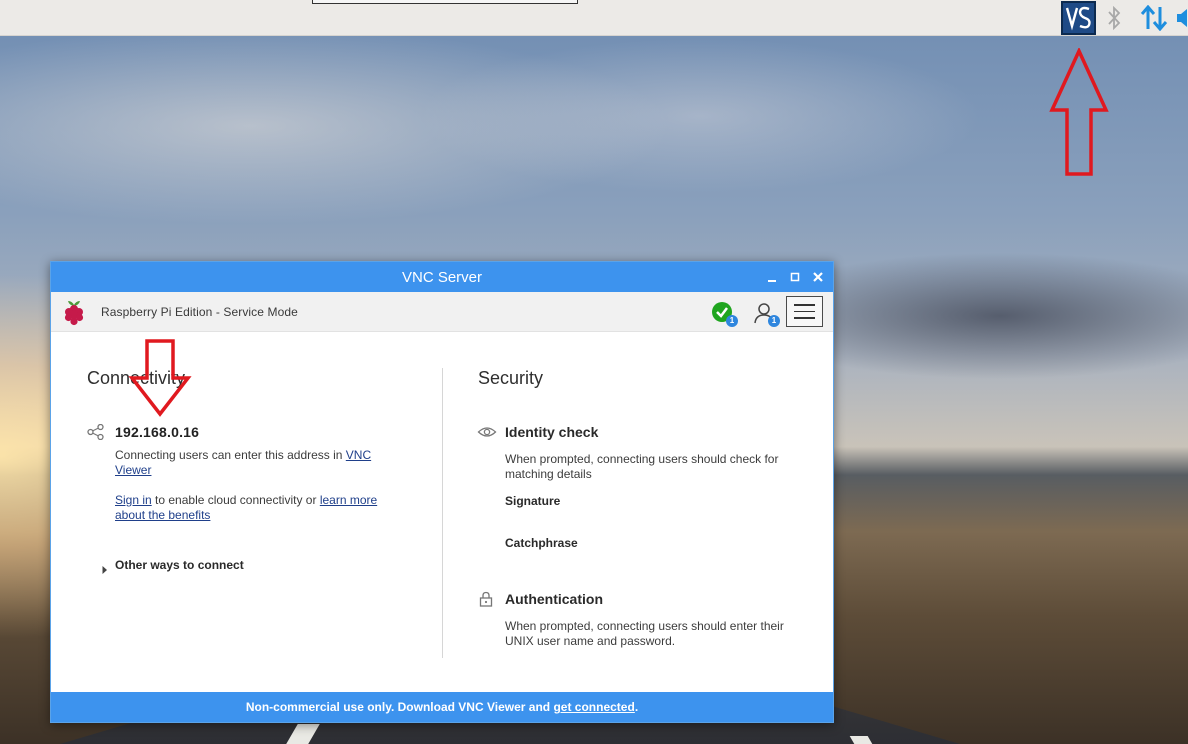 The height and width of the screenshot is (744, 1188). Describe the element at coordinates (1078, 18) in the screenshot. I see `vnc-tray-icon` at that location.